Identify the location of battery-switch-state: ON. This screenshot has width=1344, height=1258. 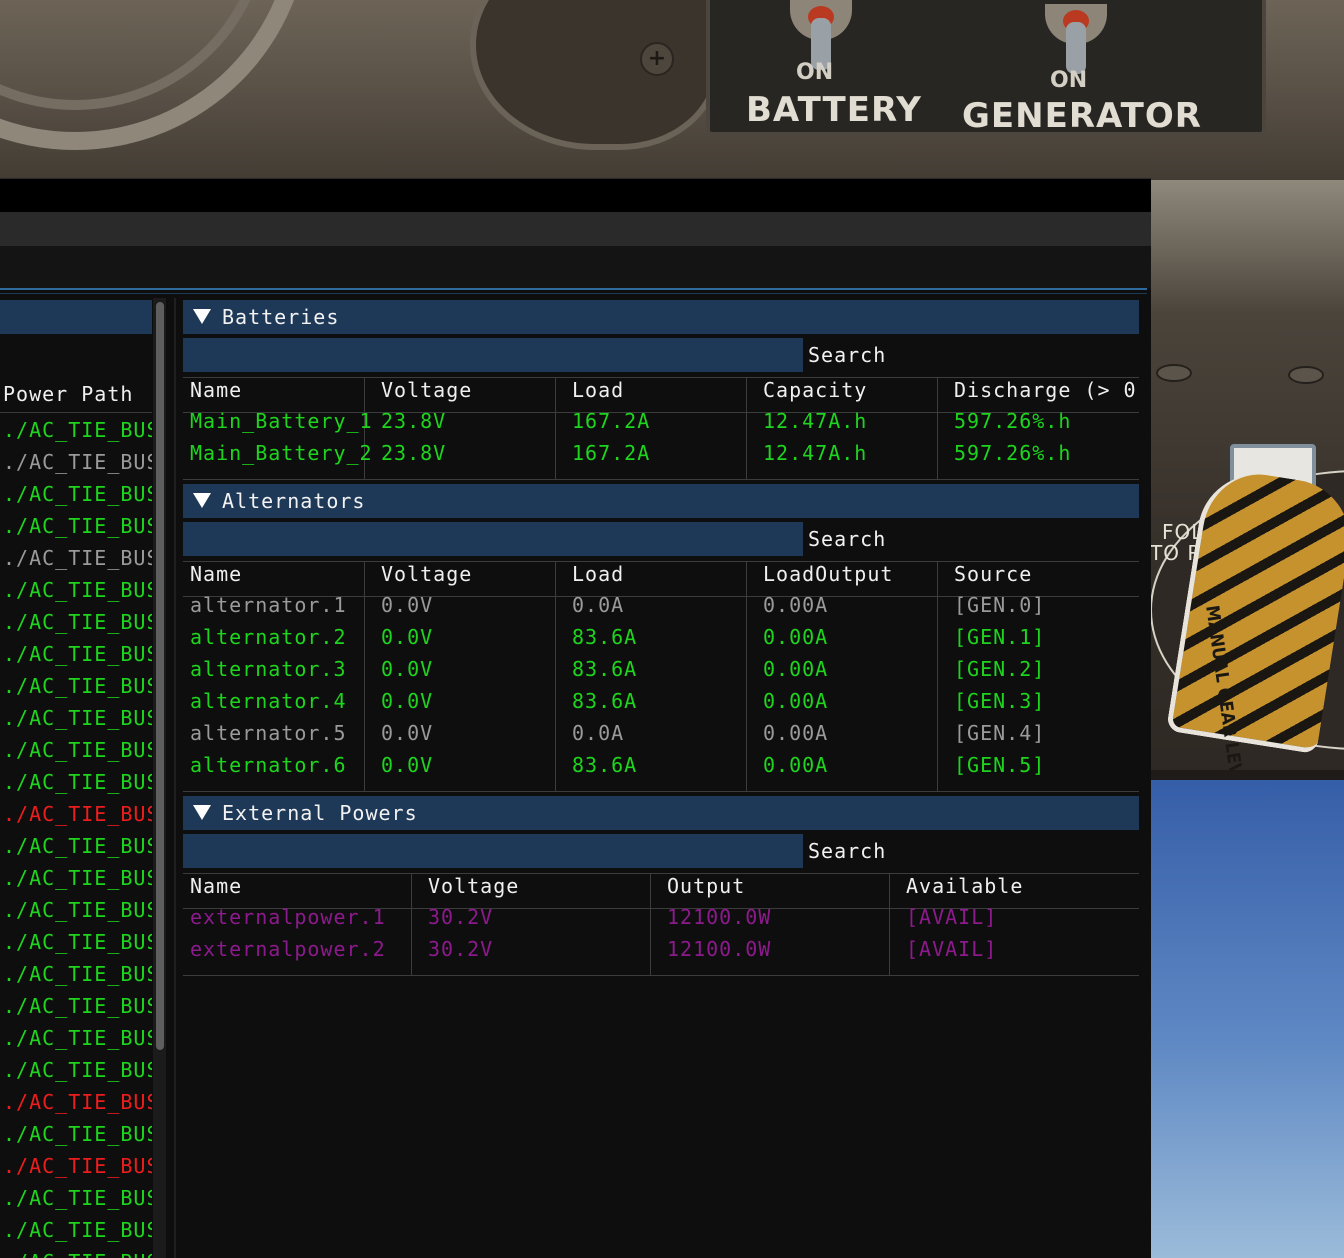
(815, 72).